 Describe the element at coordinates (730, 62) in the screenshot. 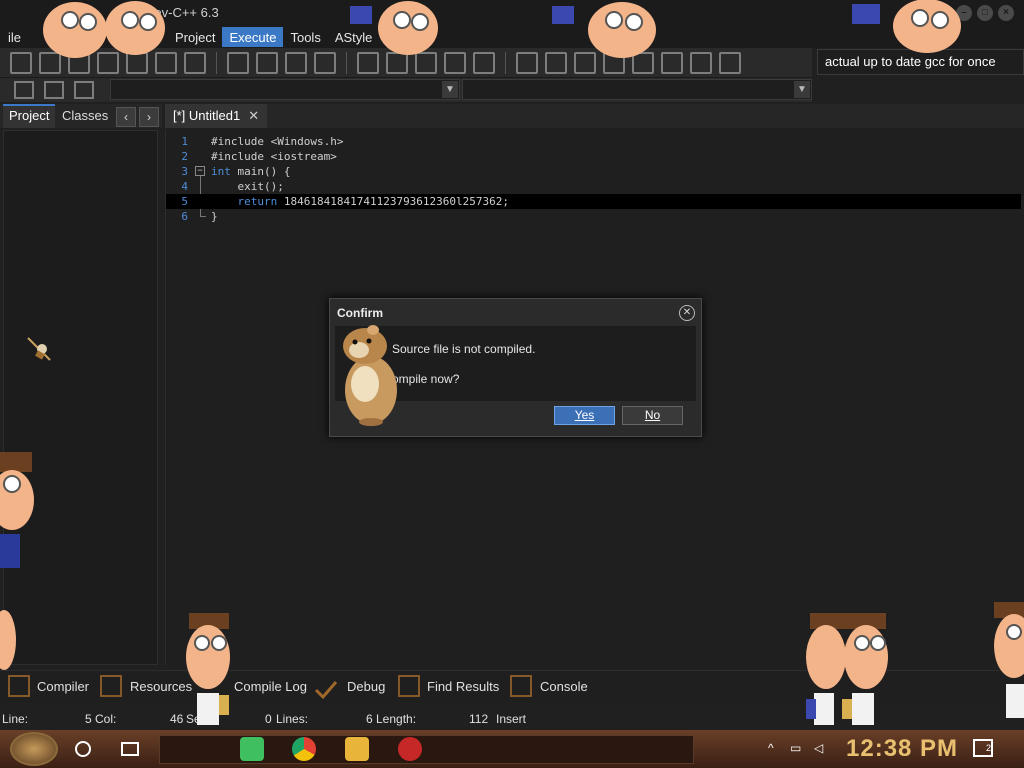

I see `delete-profile-icon` at that location.